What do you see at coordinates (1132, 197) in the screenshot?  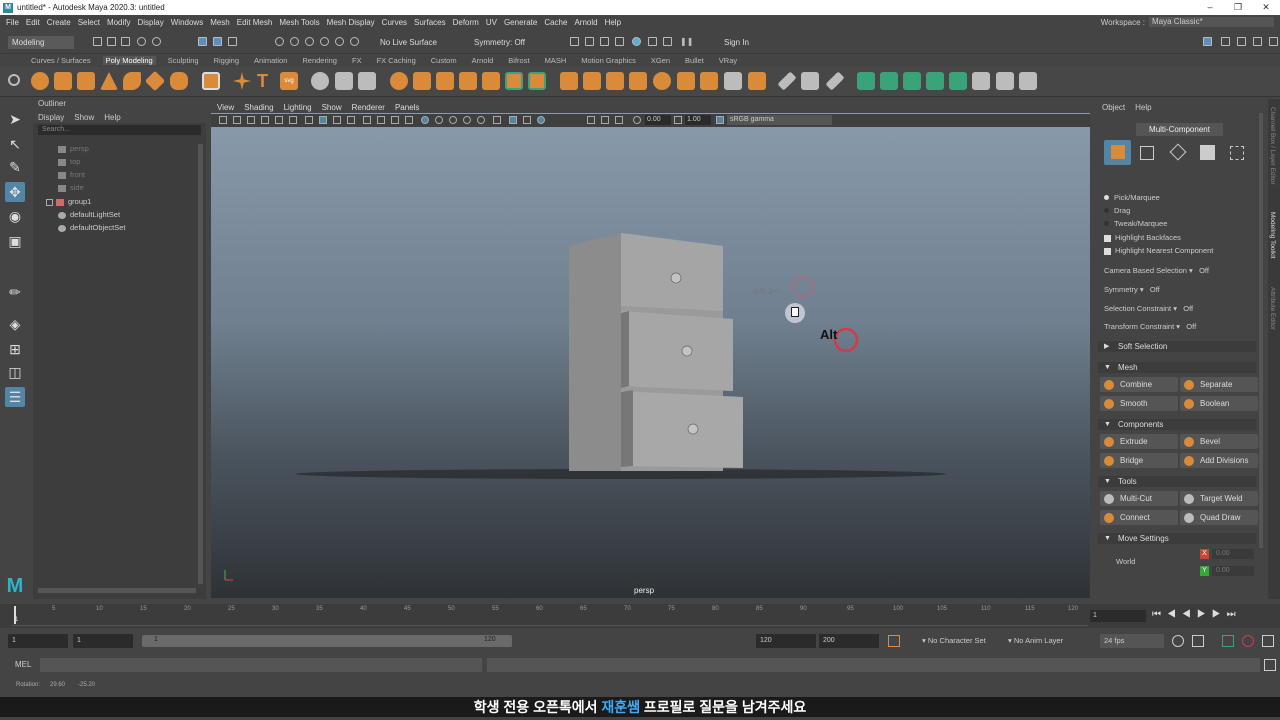 I see `pick-marquee-option: Pick/Marquee` at bounding box center [1132, 197].